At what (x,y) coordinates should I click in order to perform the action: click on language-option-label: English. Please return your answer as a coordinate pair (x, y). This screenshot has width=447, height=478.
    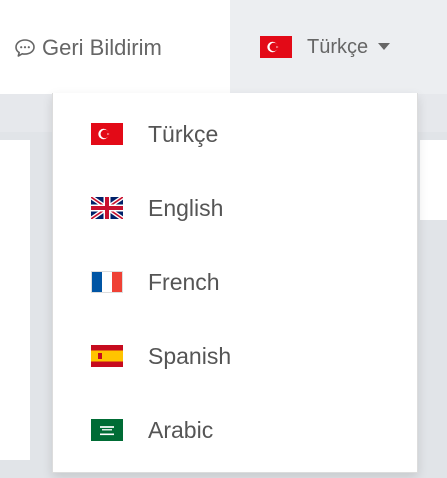
    Looking at the image, I should click on (186, 207).